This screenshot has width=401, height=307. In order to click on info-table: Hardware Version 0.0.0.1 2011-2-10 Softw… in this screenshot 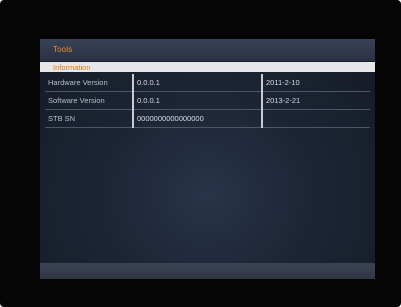, I will do `click(207, 101)`.